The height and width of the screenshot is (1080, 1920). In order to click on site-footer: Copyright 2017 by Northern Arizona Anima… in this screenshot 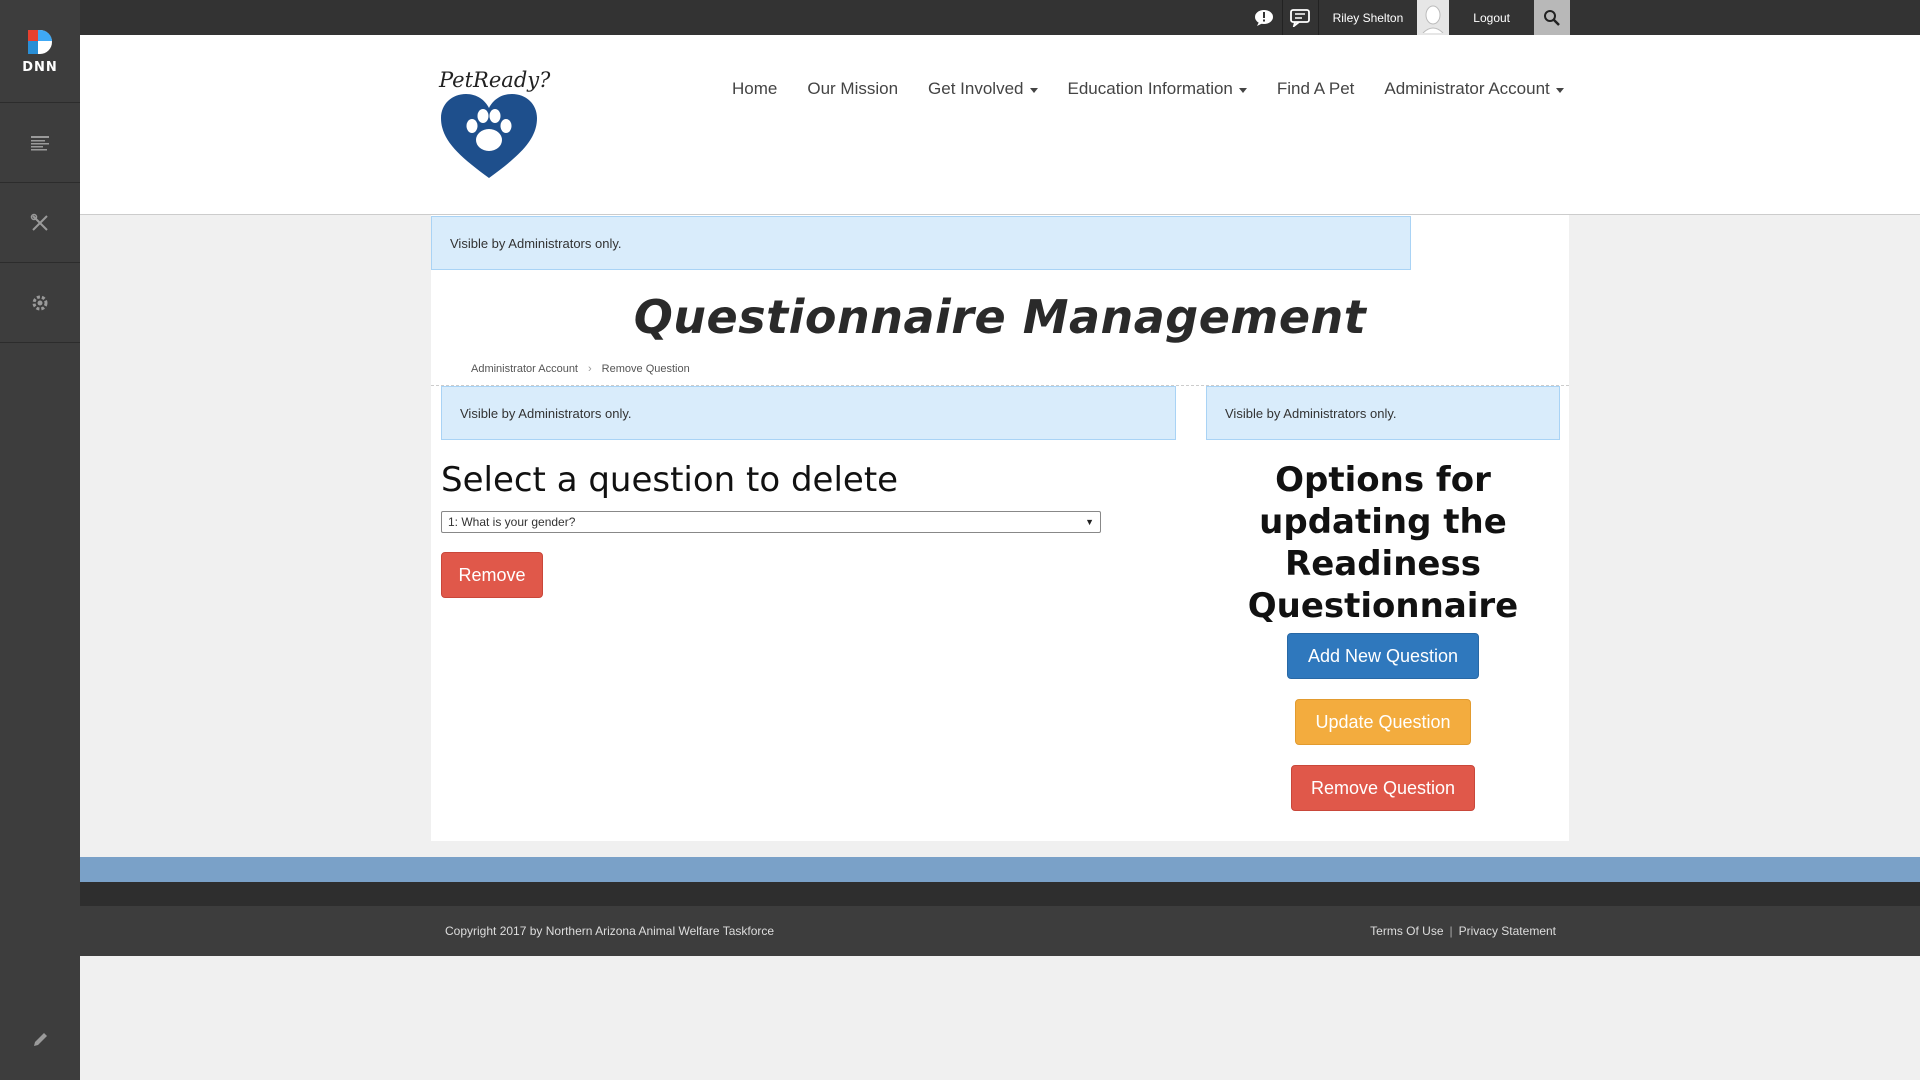, I will do `click(1000, 931)`.